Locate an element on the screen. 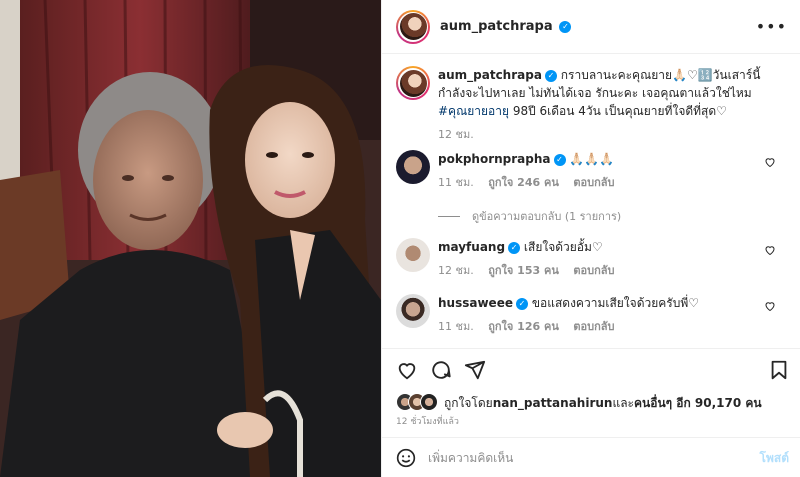 The height and width of the screenshot is (477, 800). comment-username: hussaweee is located at coordinates (475, 303).